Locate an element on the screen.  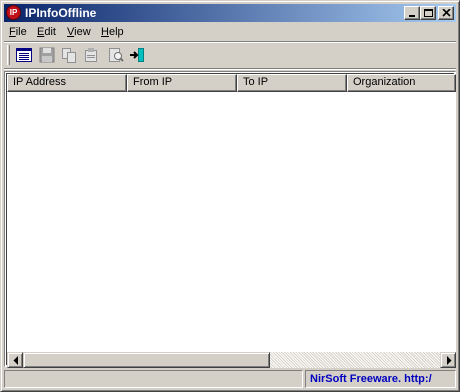
close-button is located at coordinates (446, 13).